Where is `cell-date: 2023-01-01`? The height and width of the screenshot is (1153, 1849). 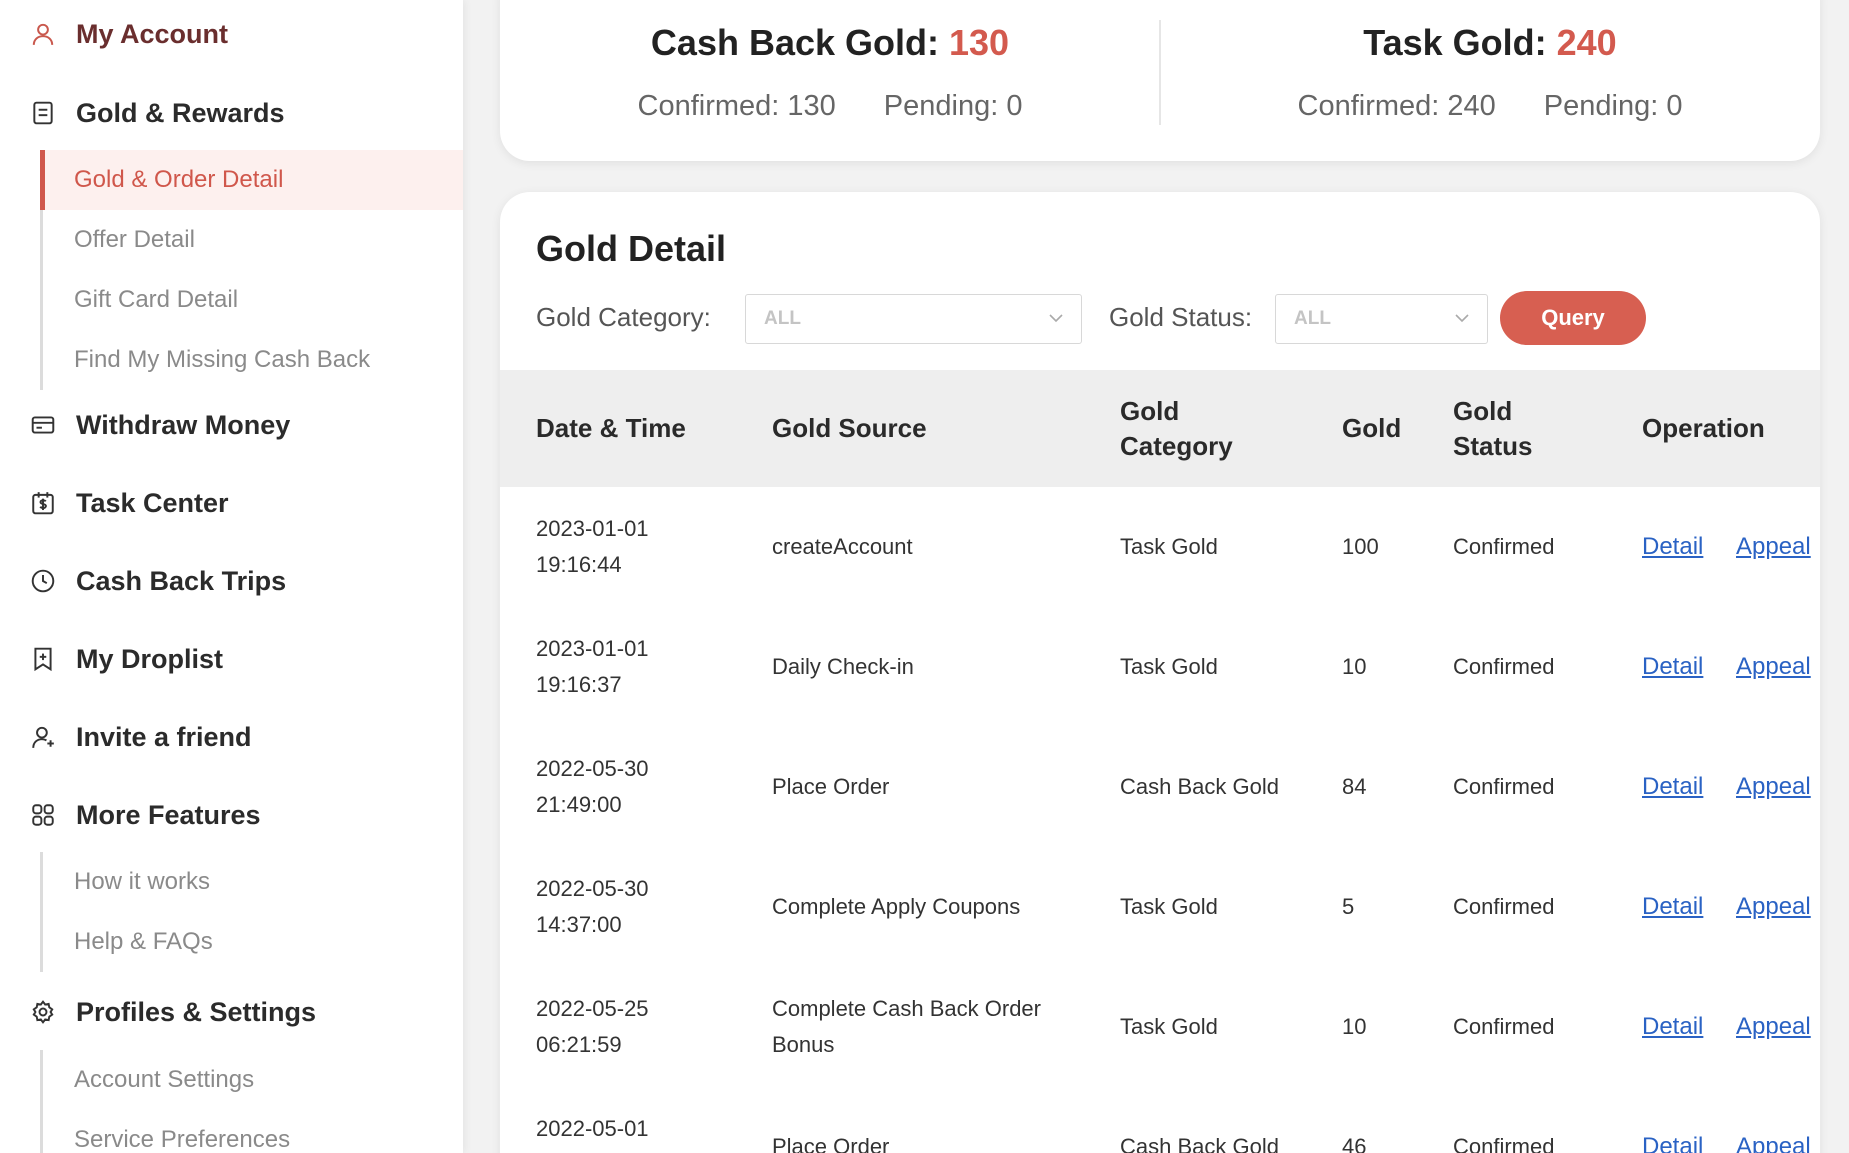
cell-date: 2023-01-01 is located at coordinates (592, 648).